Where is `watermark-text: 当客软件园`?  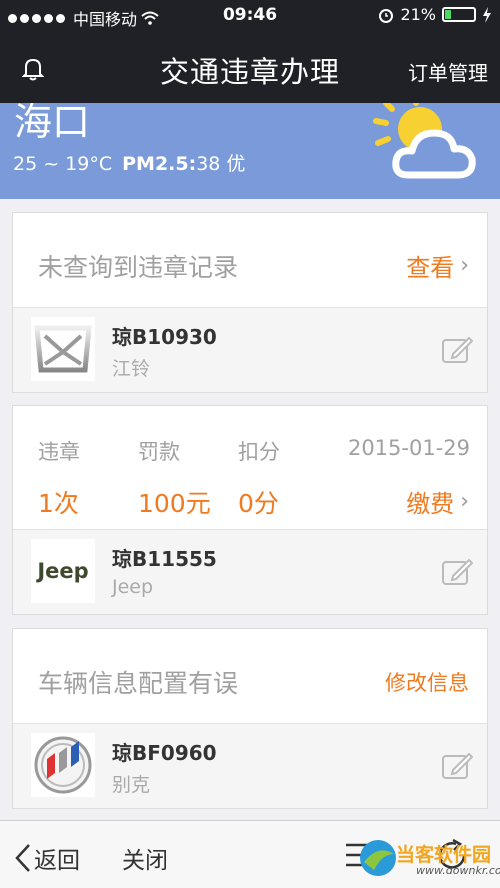
watermark-text: 当客软件园 is located at coordinates (444, 855).